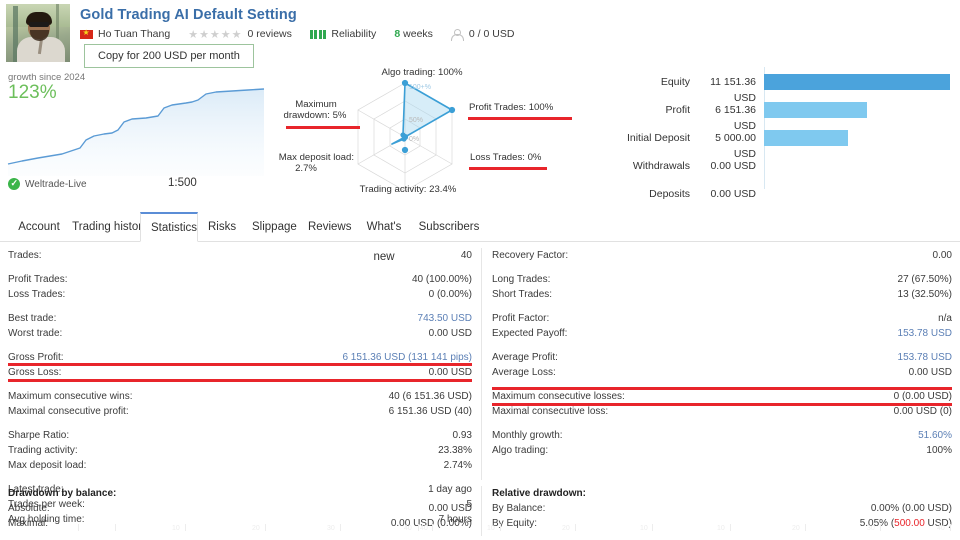  Describe the element at coordinates (558, 396) in the screenshot. I see `stat-key: Maximum consecutive losses:` at that location.